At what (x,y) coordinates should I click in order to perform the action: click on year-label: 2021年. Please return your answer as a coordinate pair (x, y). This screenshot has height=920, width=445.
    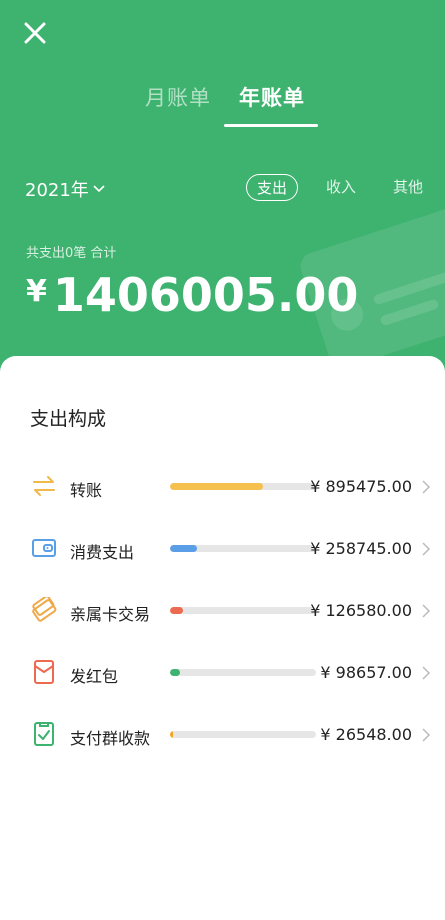
    Looking at the image, I should click on (57, 190).